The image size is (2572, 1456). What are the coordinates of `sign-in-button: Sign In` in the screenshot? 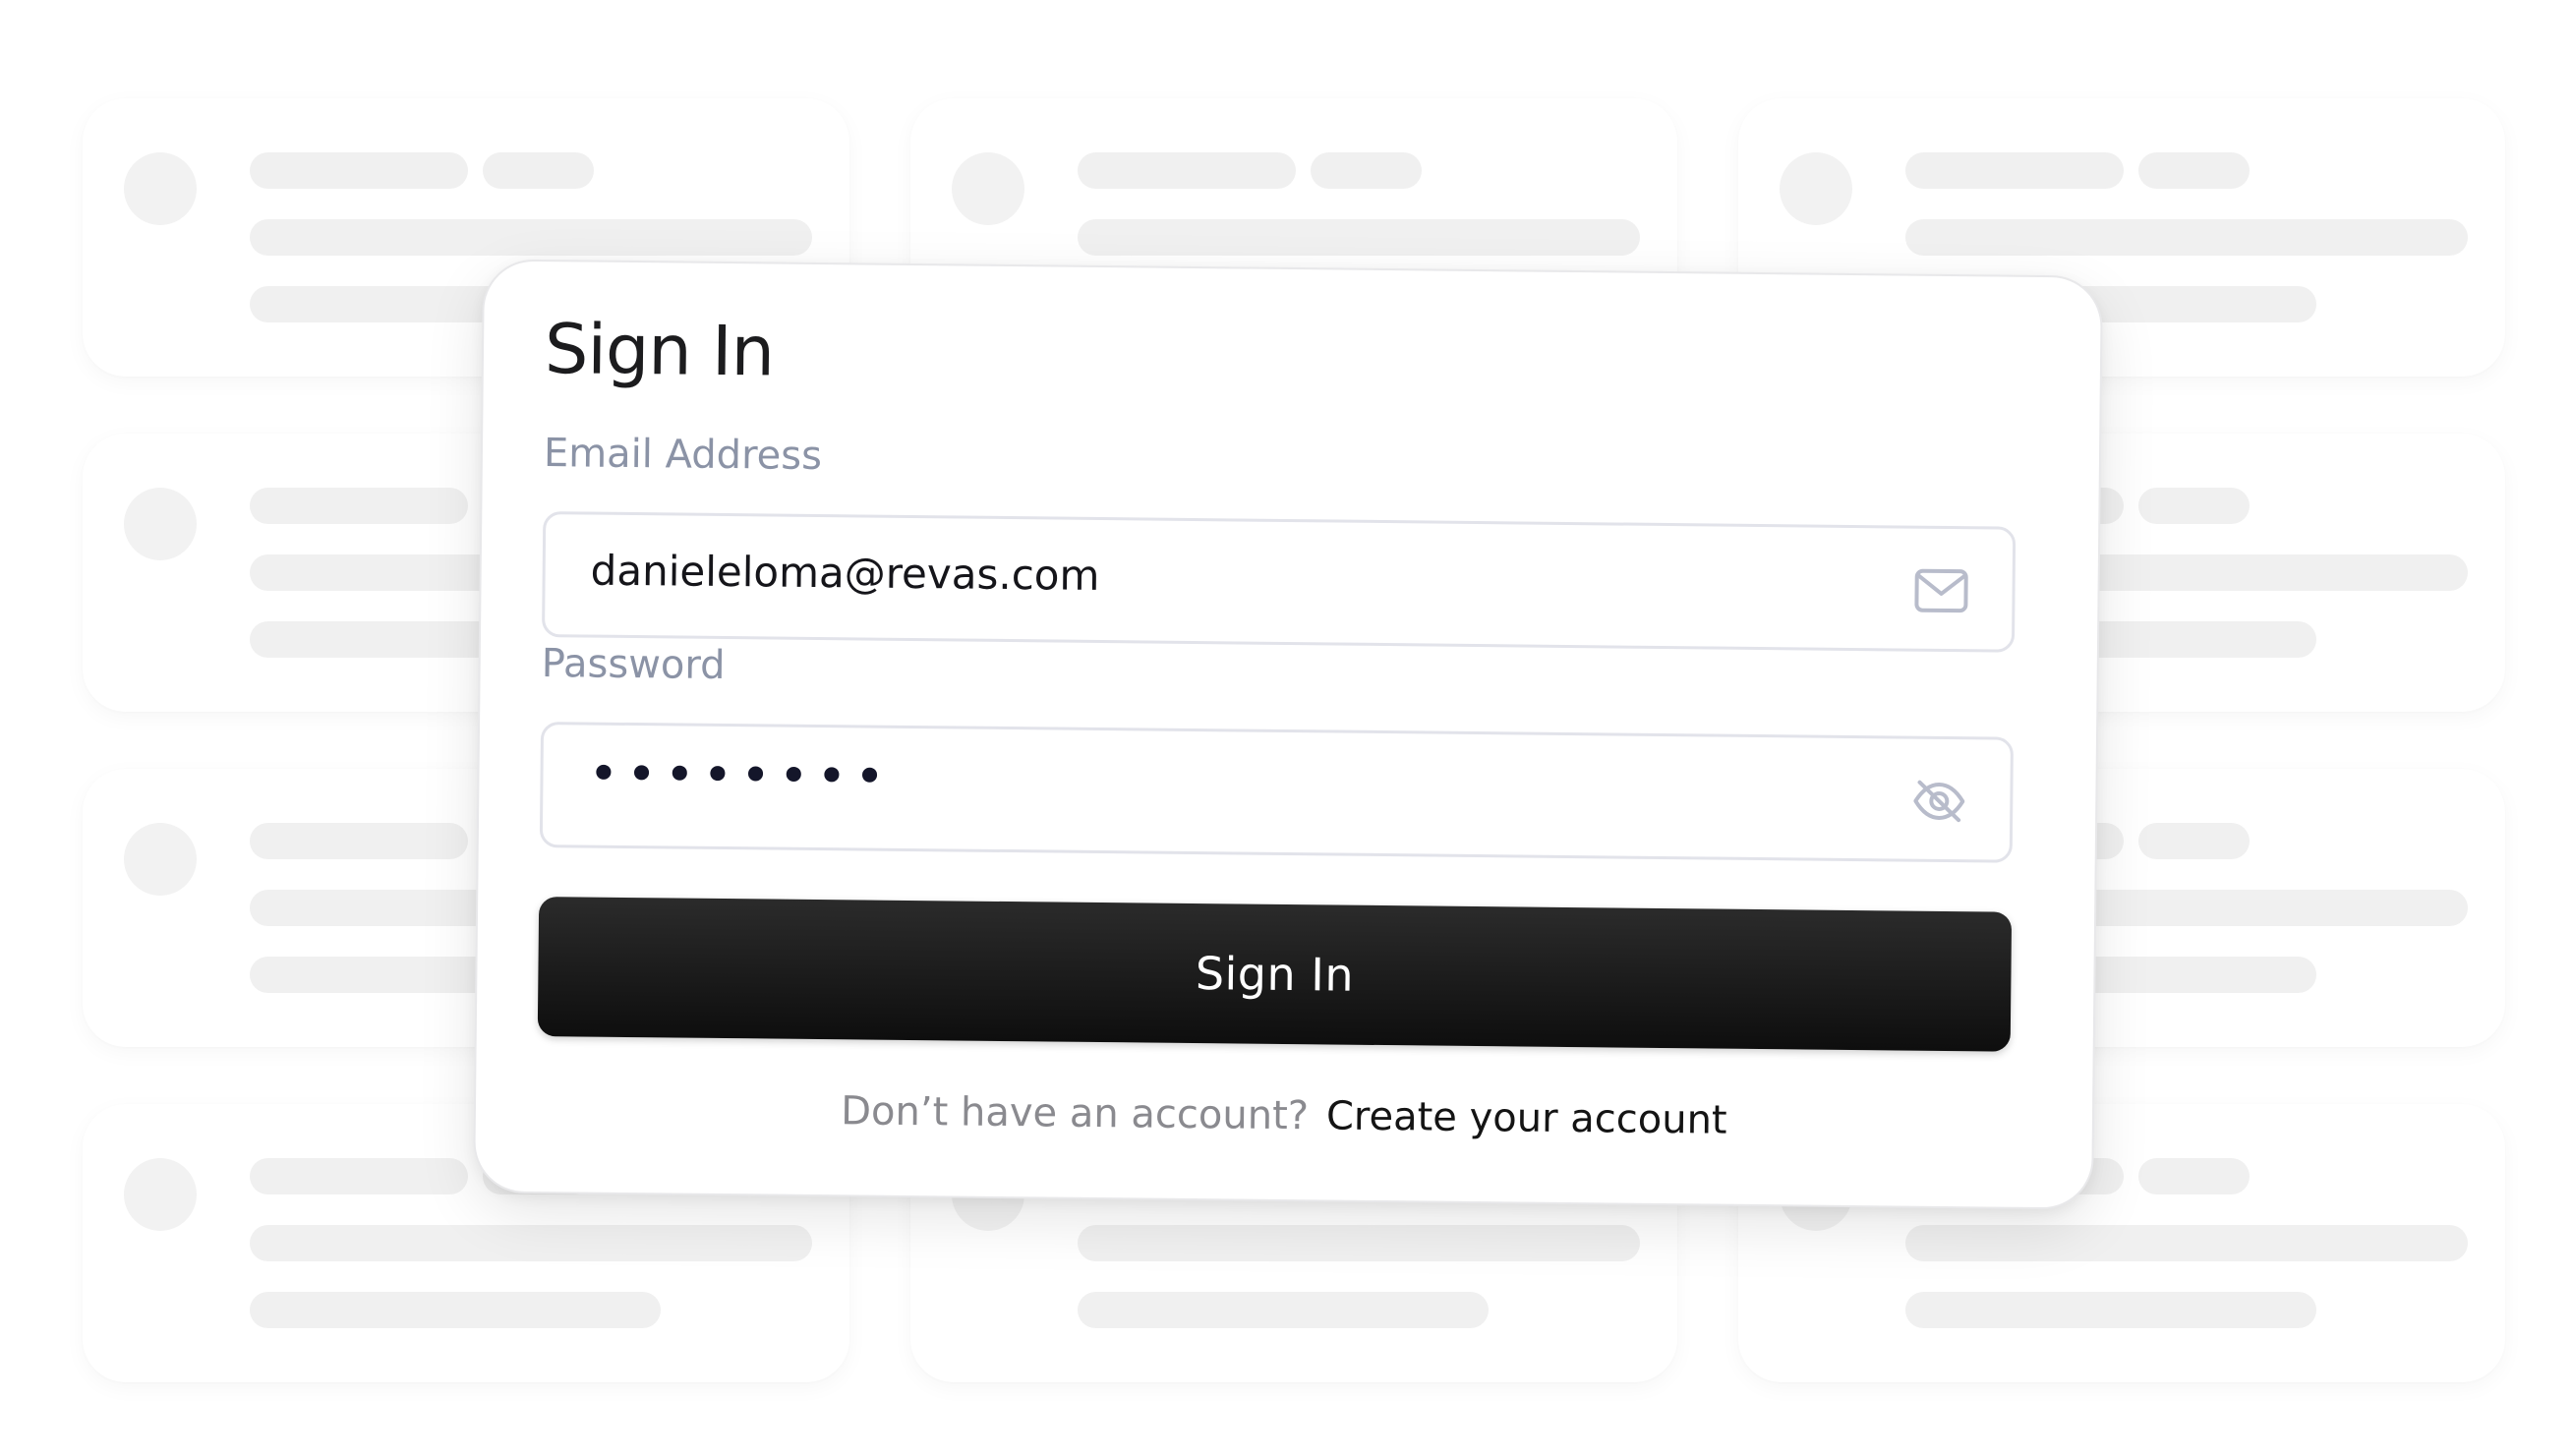 It's located at (1275, 974).